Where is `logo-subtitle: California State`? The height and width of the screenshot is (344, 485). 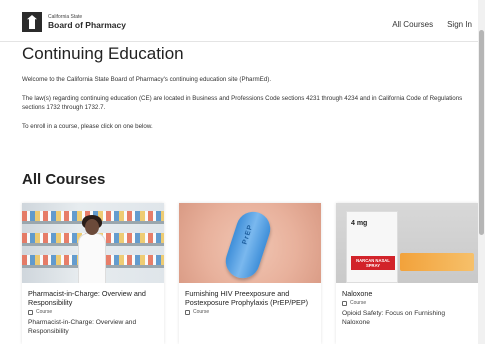
logo-subtitle: California State is located at coordinates (65, 16).